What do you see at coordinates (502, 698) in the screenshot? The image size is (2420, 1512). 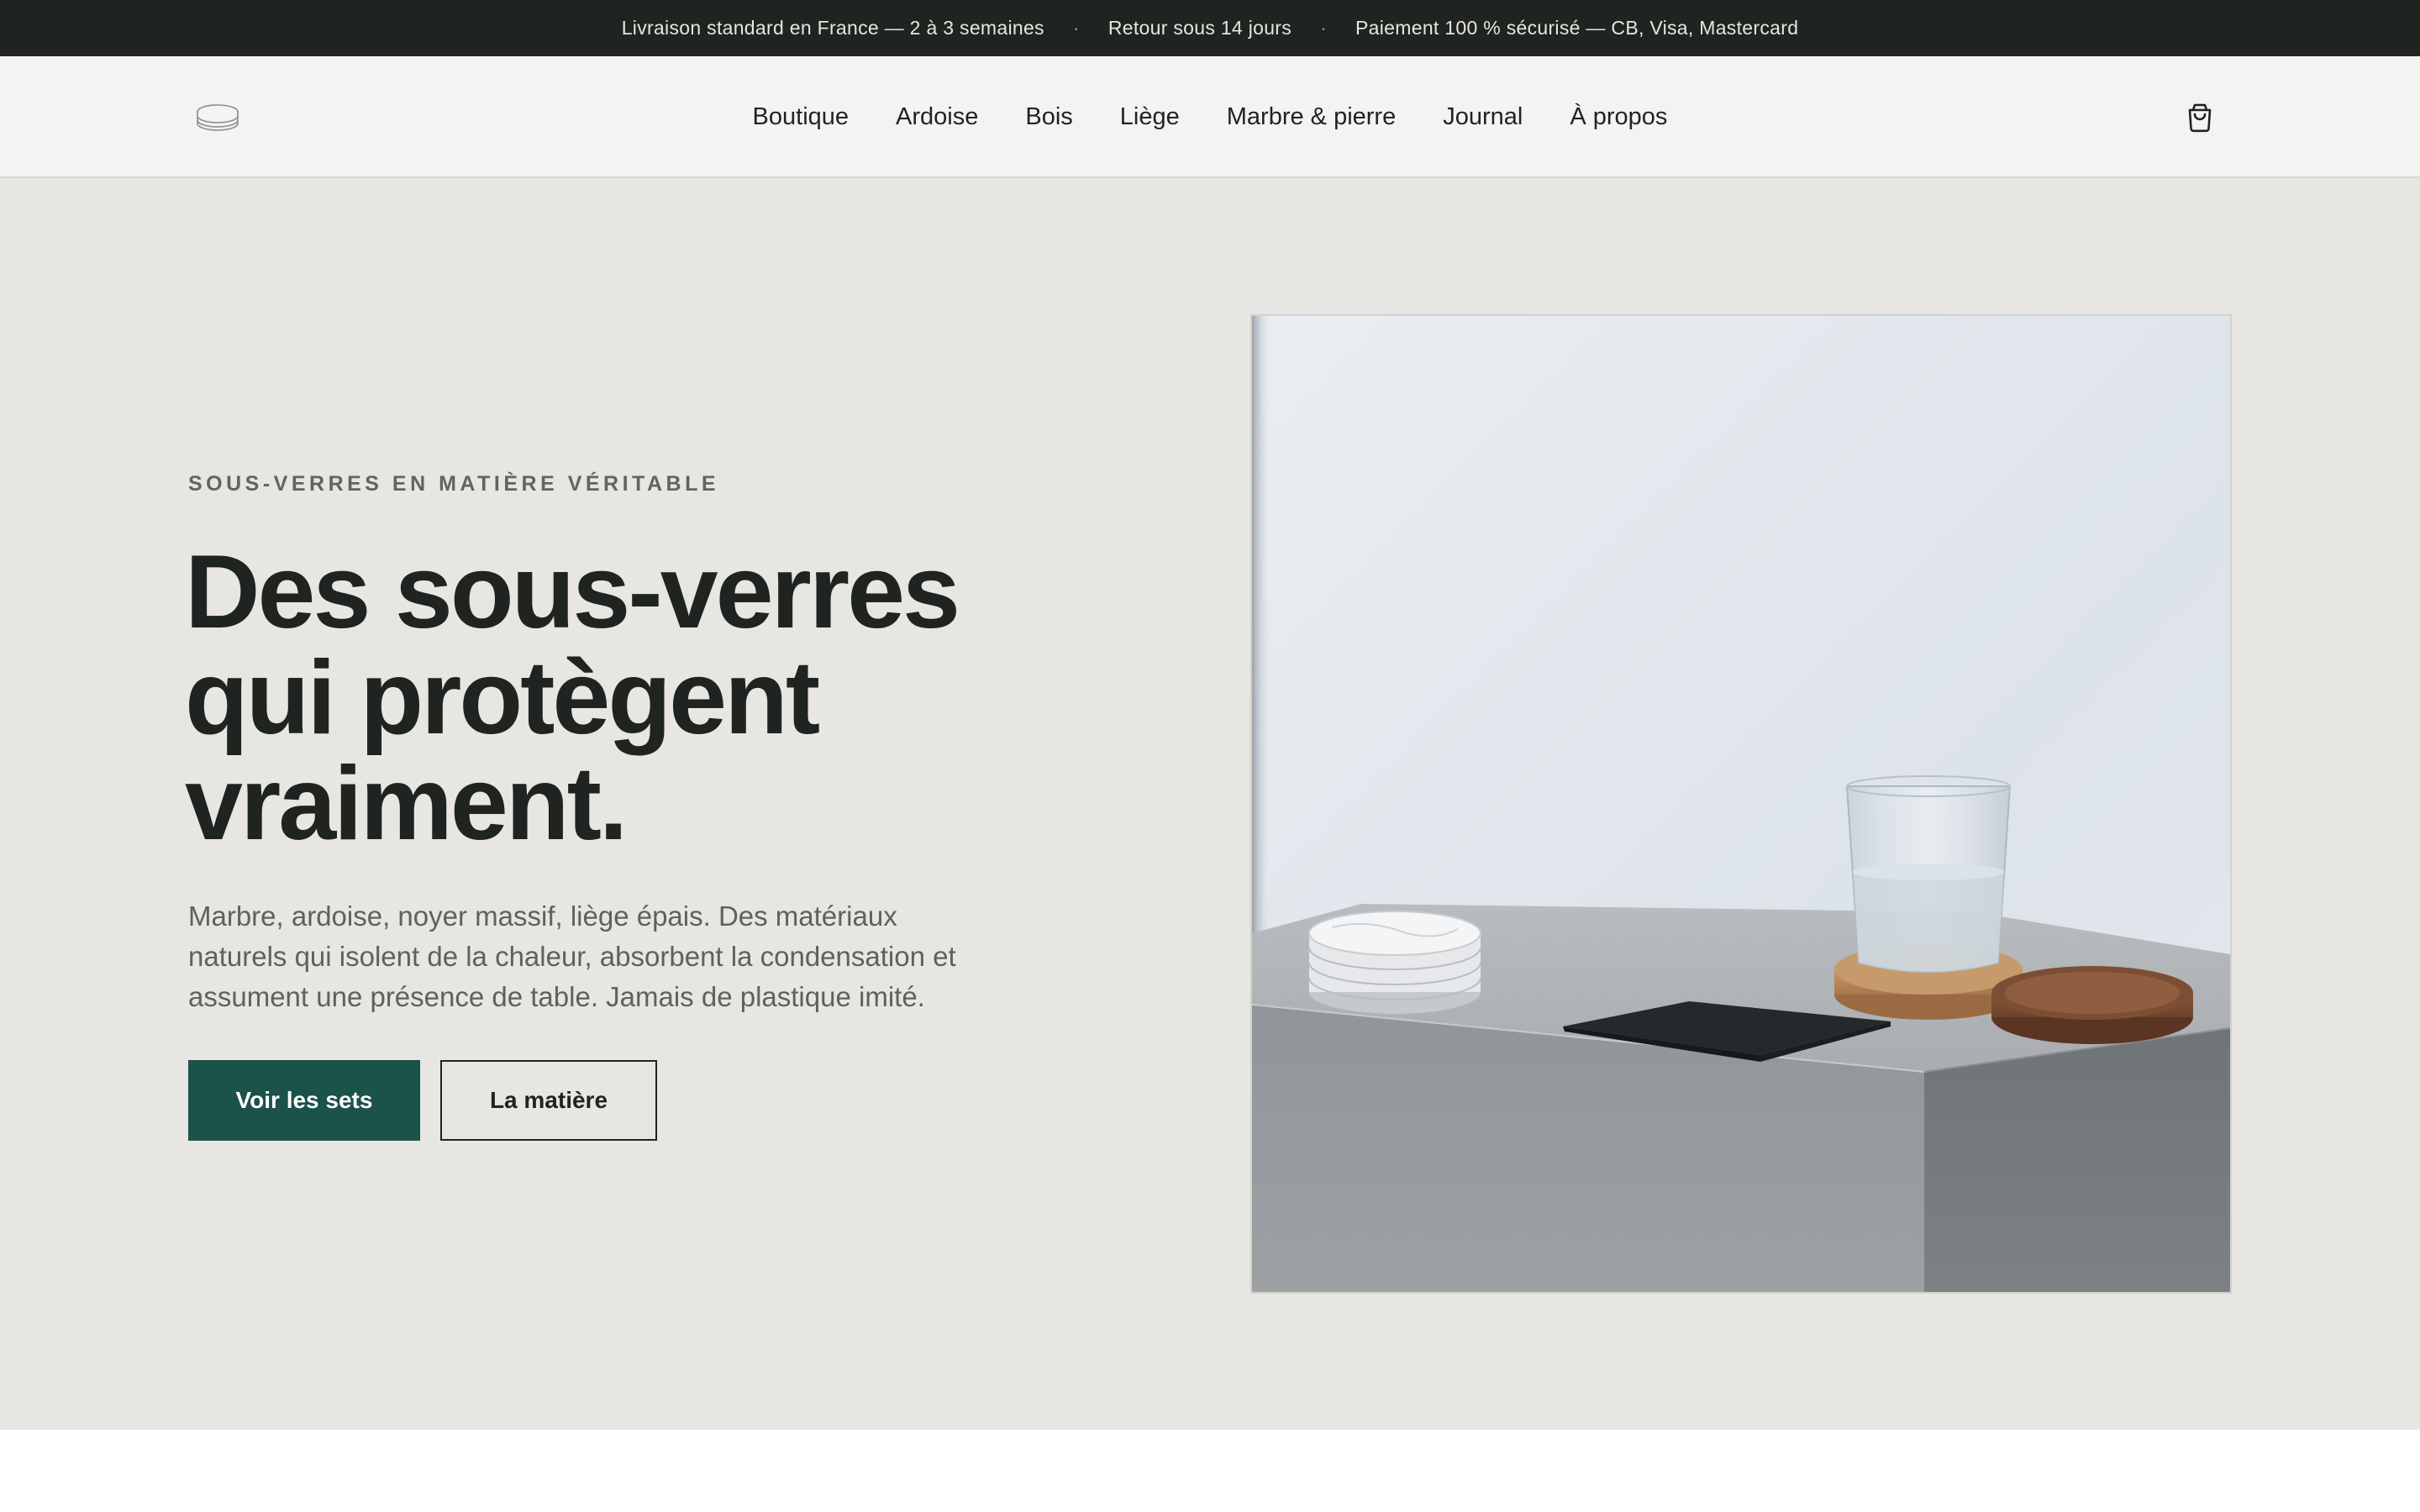 I see `hero-headline-line: qui protègent` at bounding box center [502, 698].